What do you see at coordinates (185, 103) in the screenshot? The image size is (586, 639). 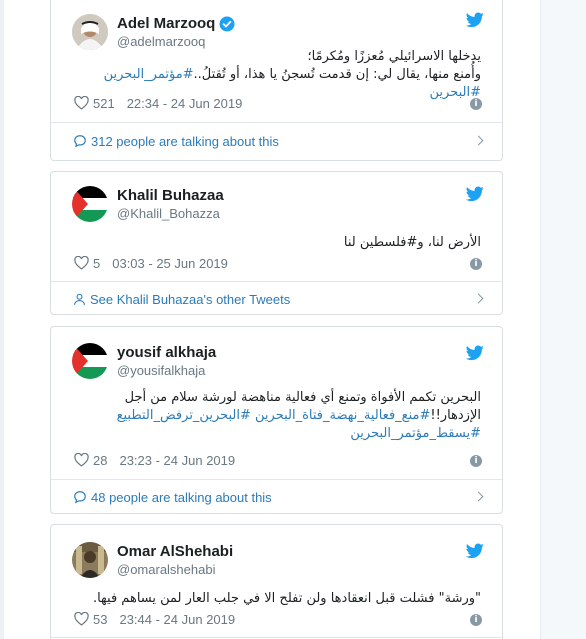 I see `tweet-timestamp: 22:34 - 24 Jun 2019` at bounding box center [185, 103].